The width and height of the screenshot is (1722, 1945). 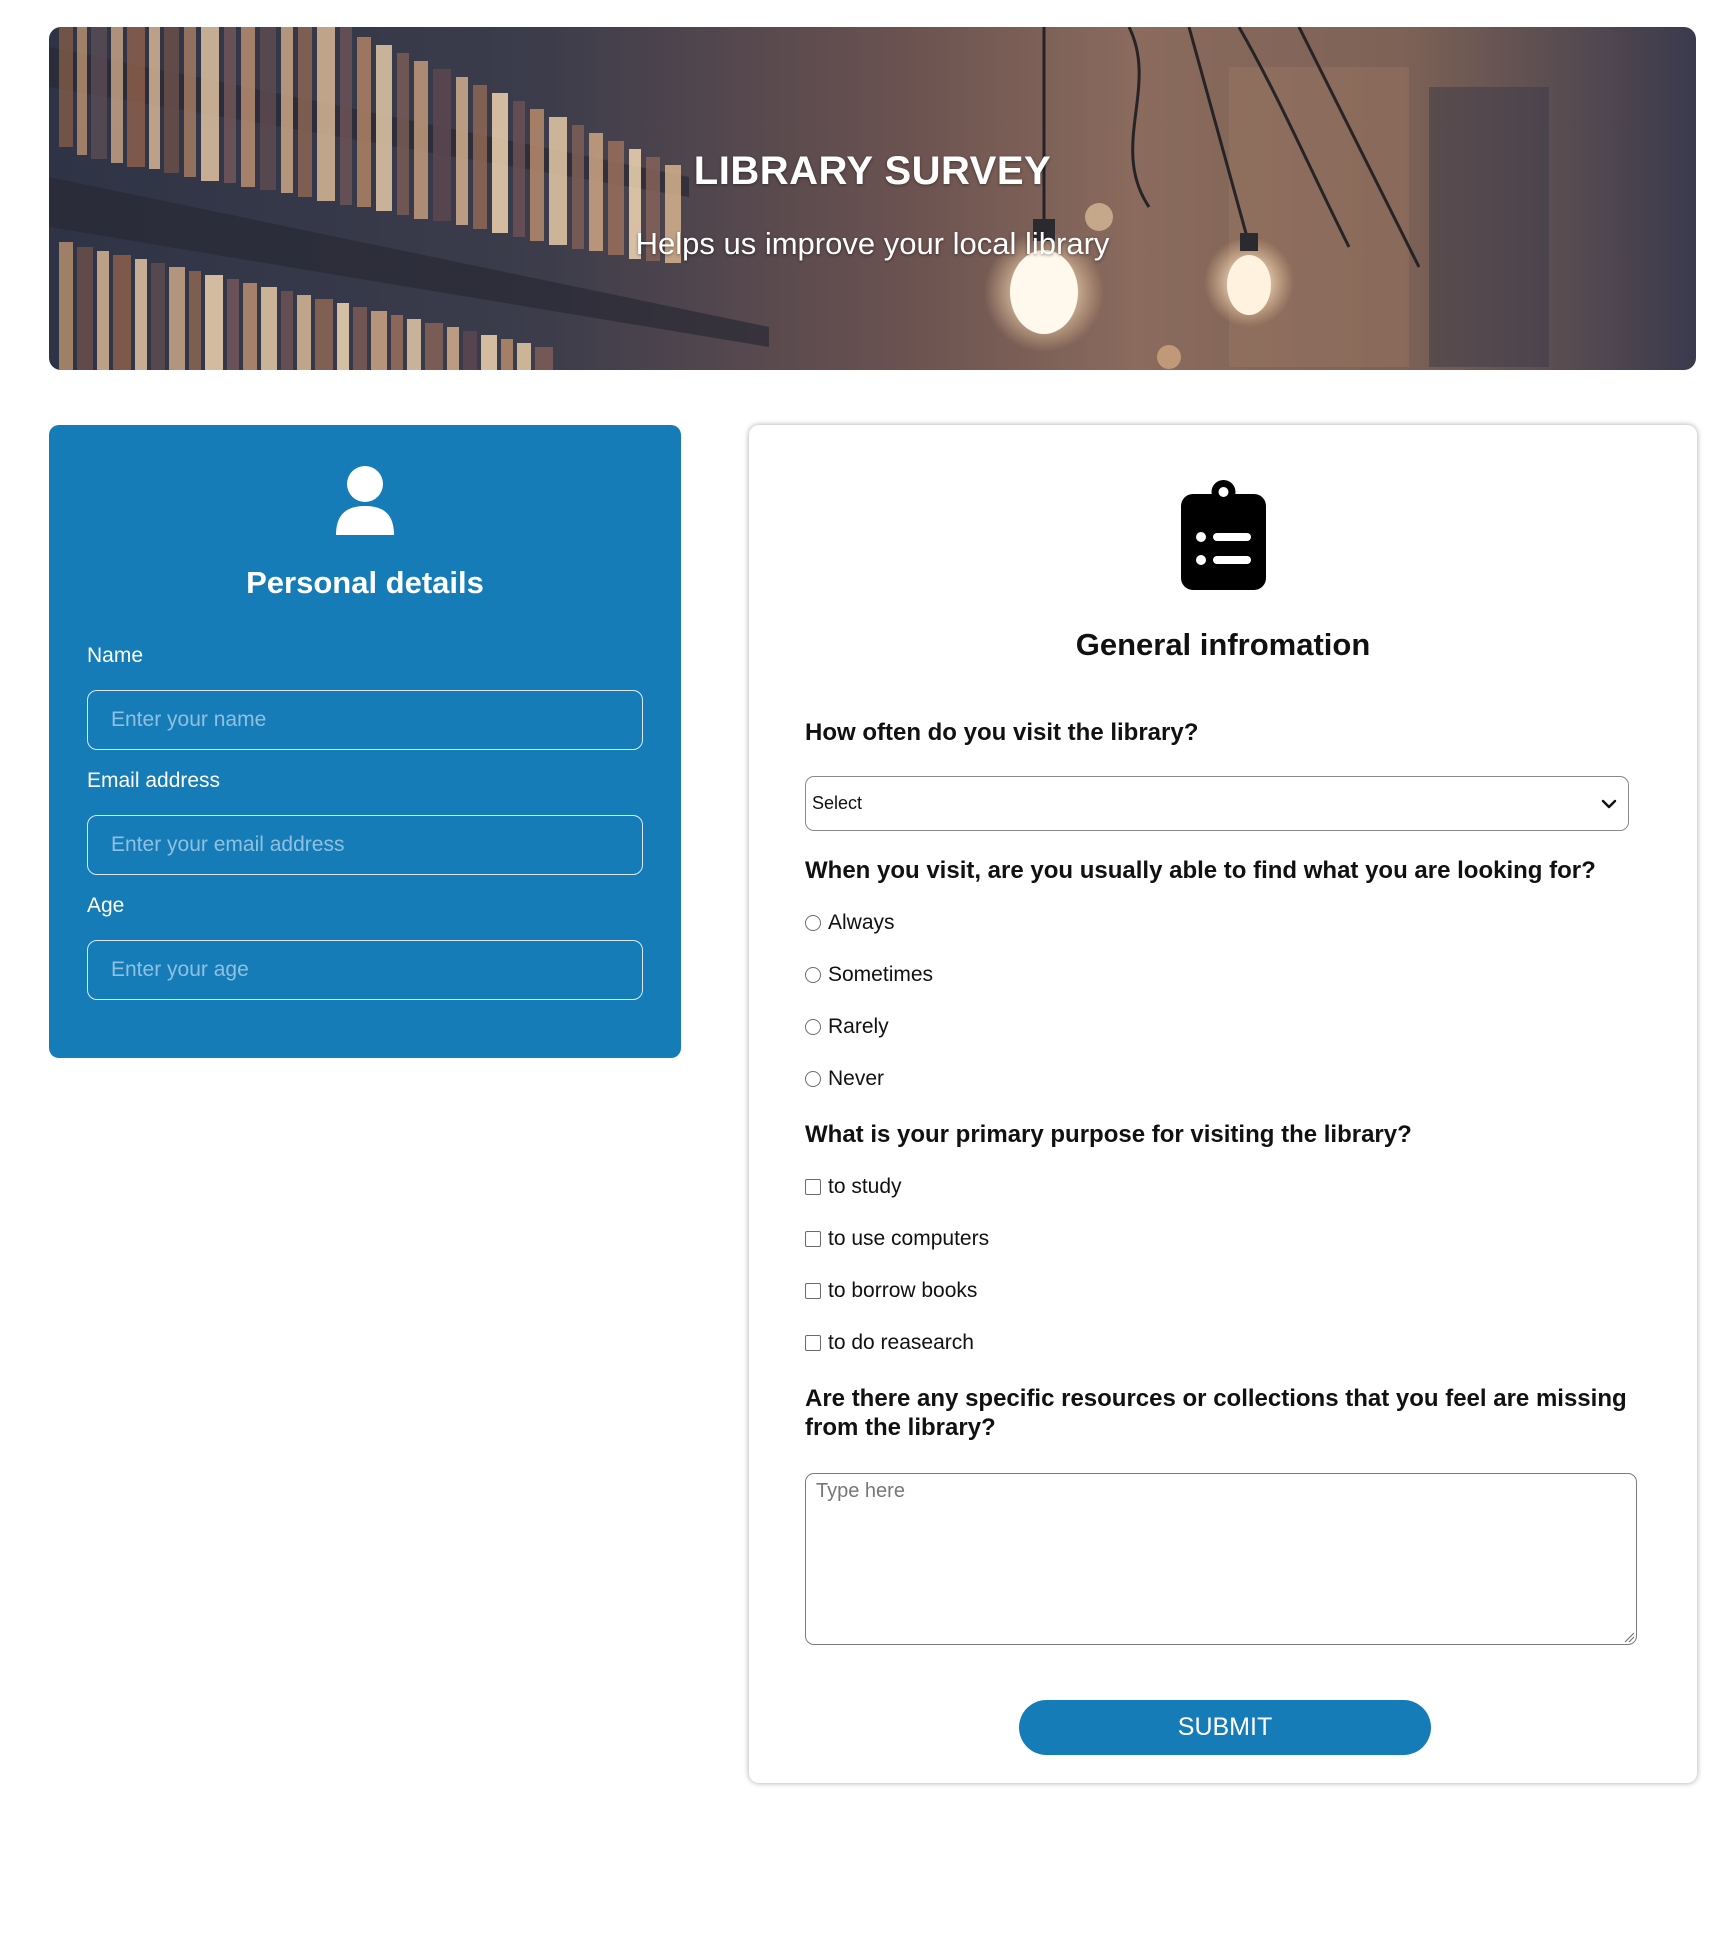 What do you see at coordinates (365, 845) in the screenshot?
I see `email-input` at bounding box center [365, 845].